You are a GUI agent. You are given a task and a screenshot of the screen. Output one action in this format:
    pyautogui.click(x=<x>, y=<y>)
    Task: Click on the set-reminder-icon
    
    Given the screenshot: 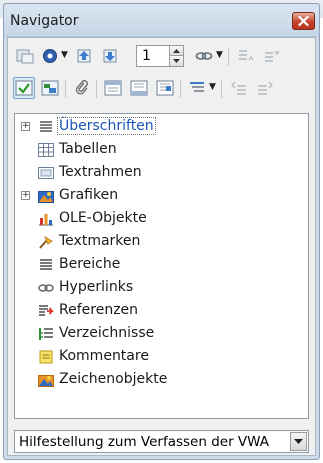 What is the action you would take?
    pyautogui.click(x=81, y=87)
    